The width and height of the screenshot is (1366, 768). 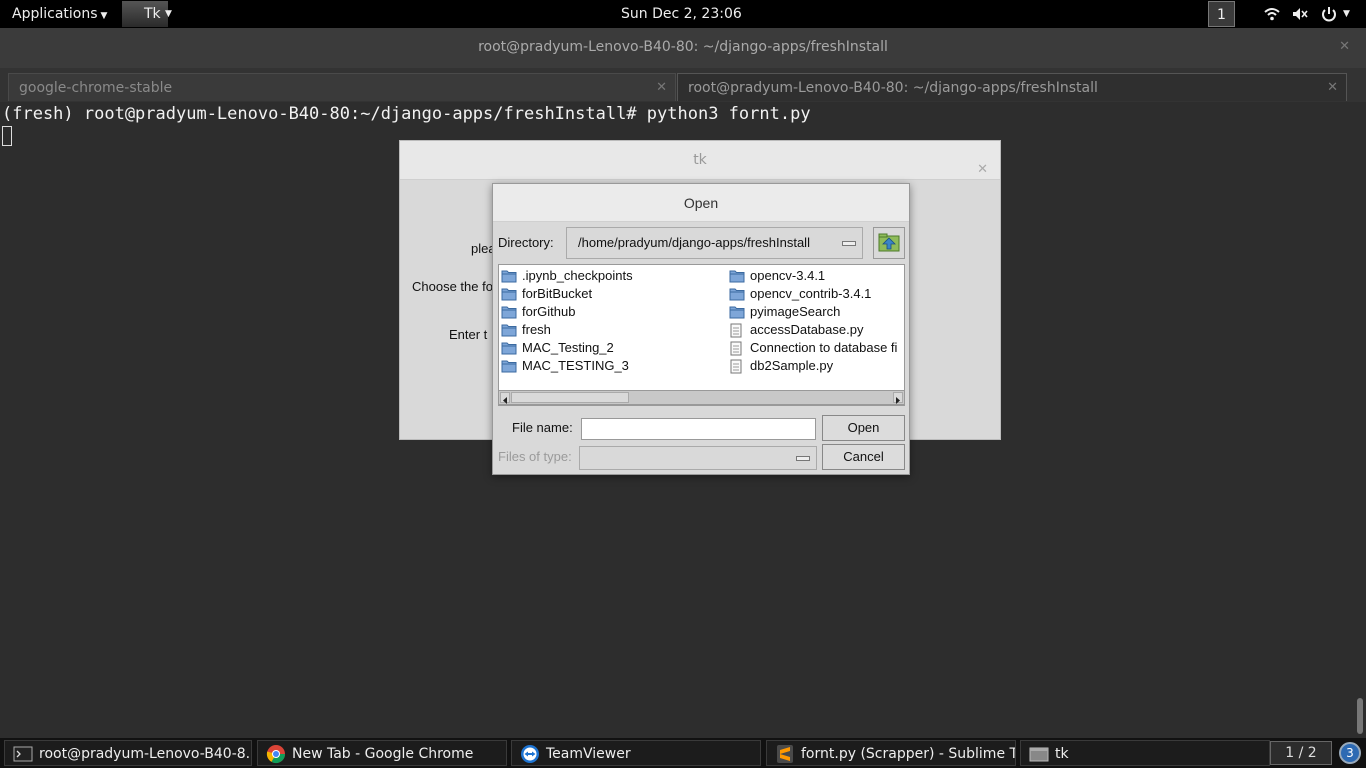 What do you see at coordinates (1301, 753) in the screenshot?
I see `workspace-pager: 1 / 2` at bounding box center [1301, 753].